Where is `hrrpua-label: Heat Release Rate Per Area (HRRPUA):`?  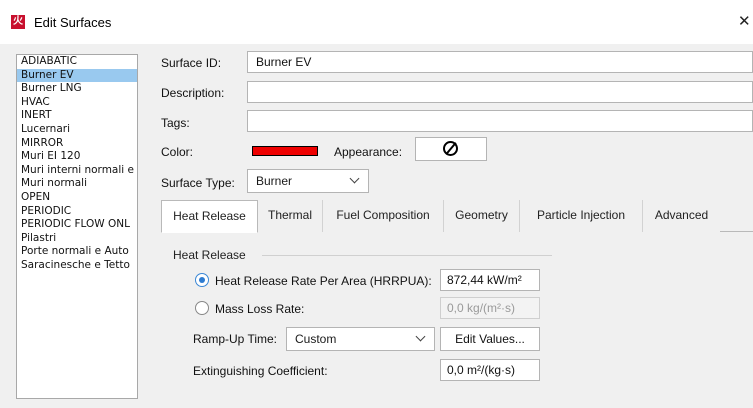 hrrpua-label: Heat Release Rate Per Area (HRRPUA): is located at coordinates (323, 281).